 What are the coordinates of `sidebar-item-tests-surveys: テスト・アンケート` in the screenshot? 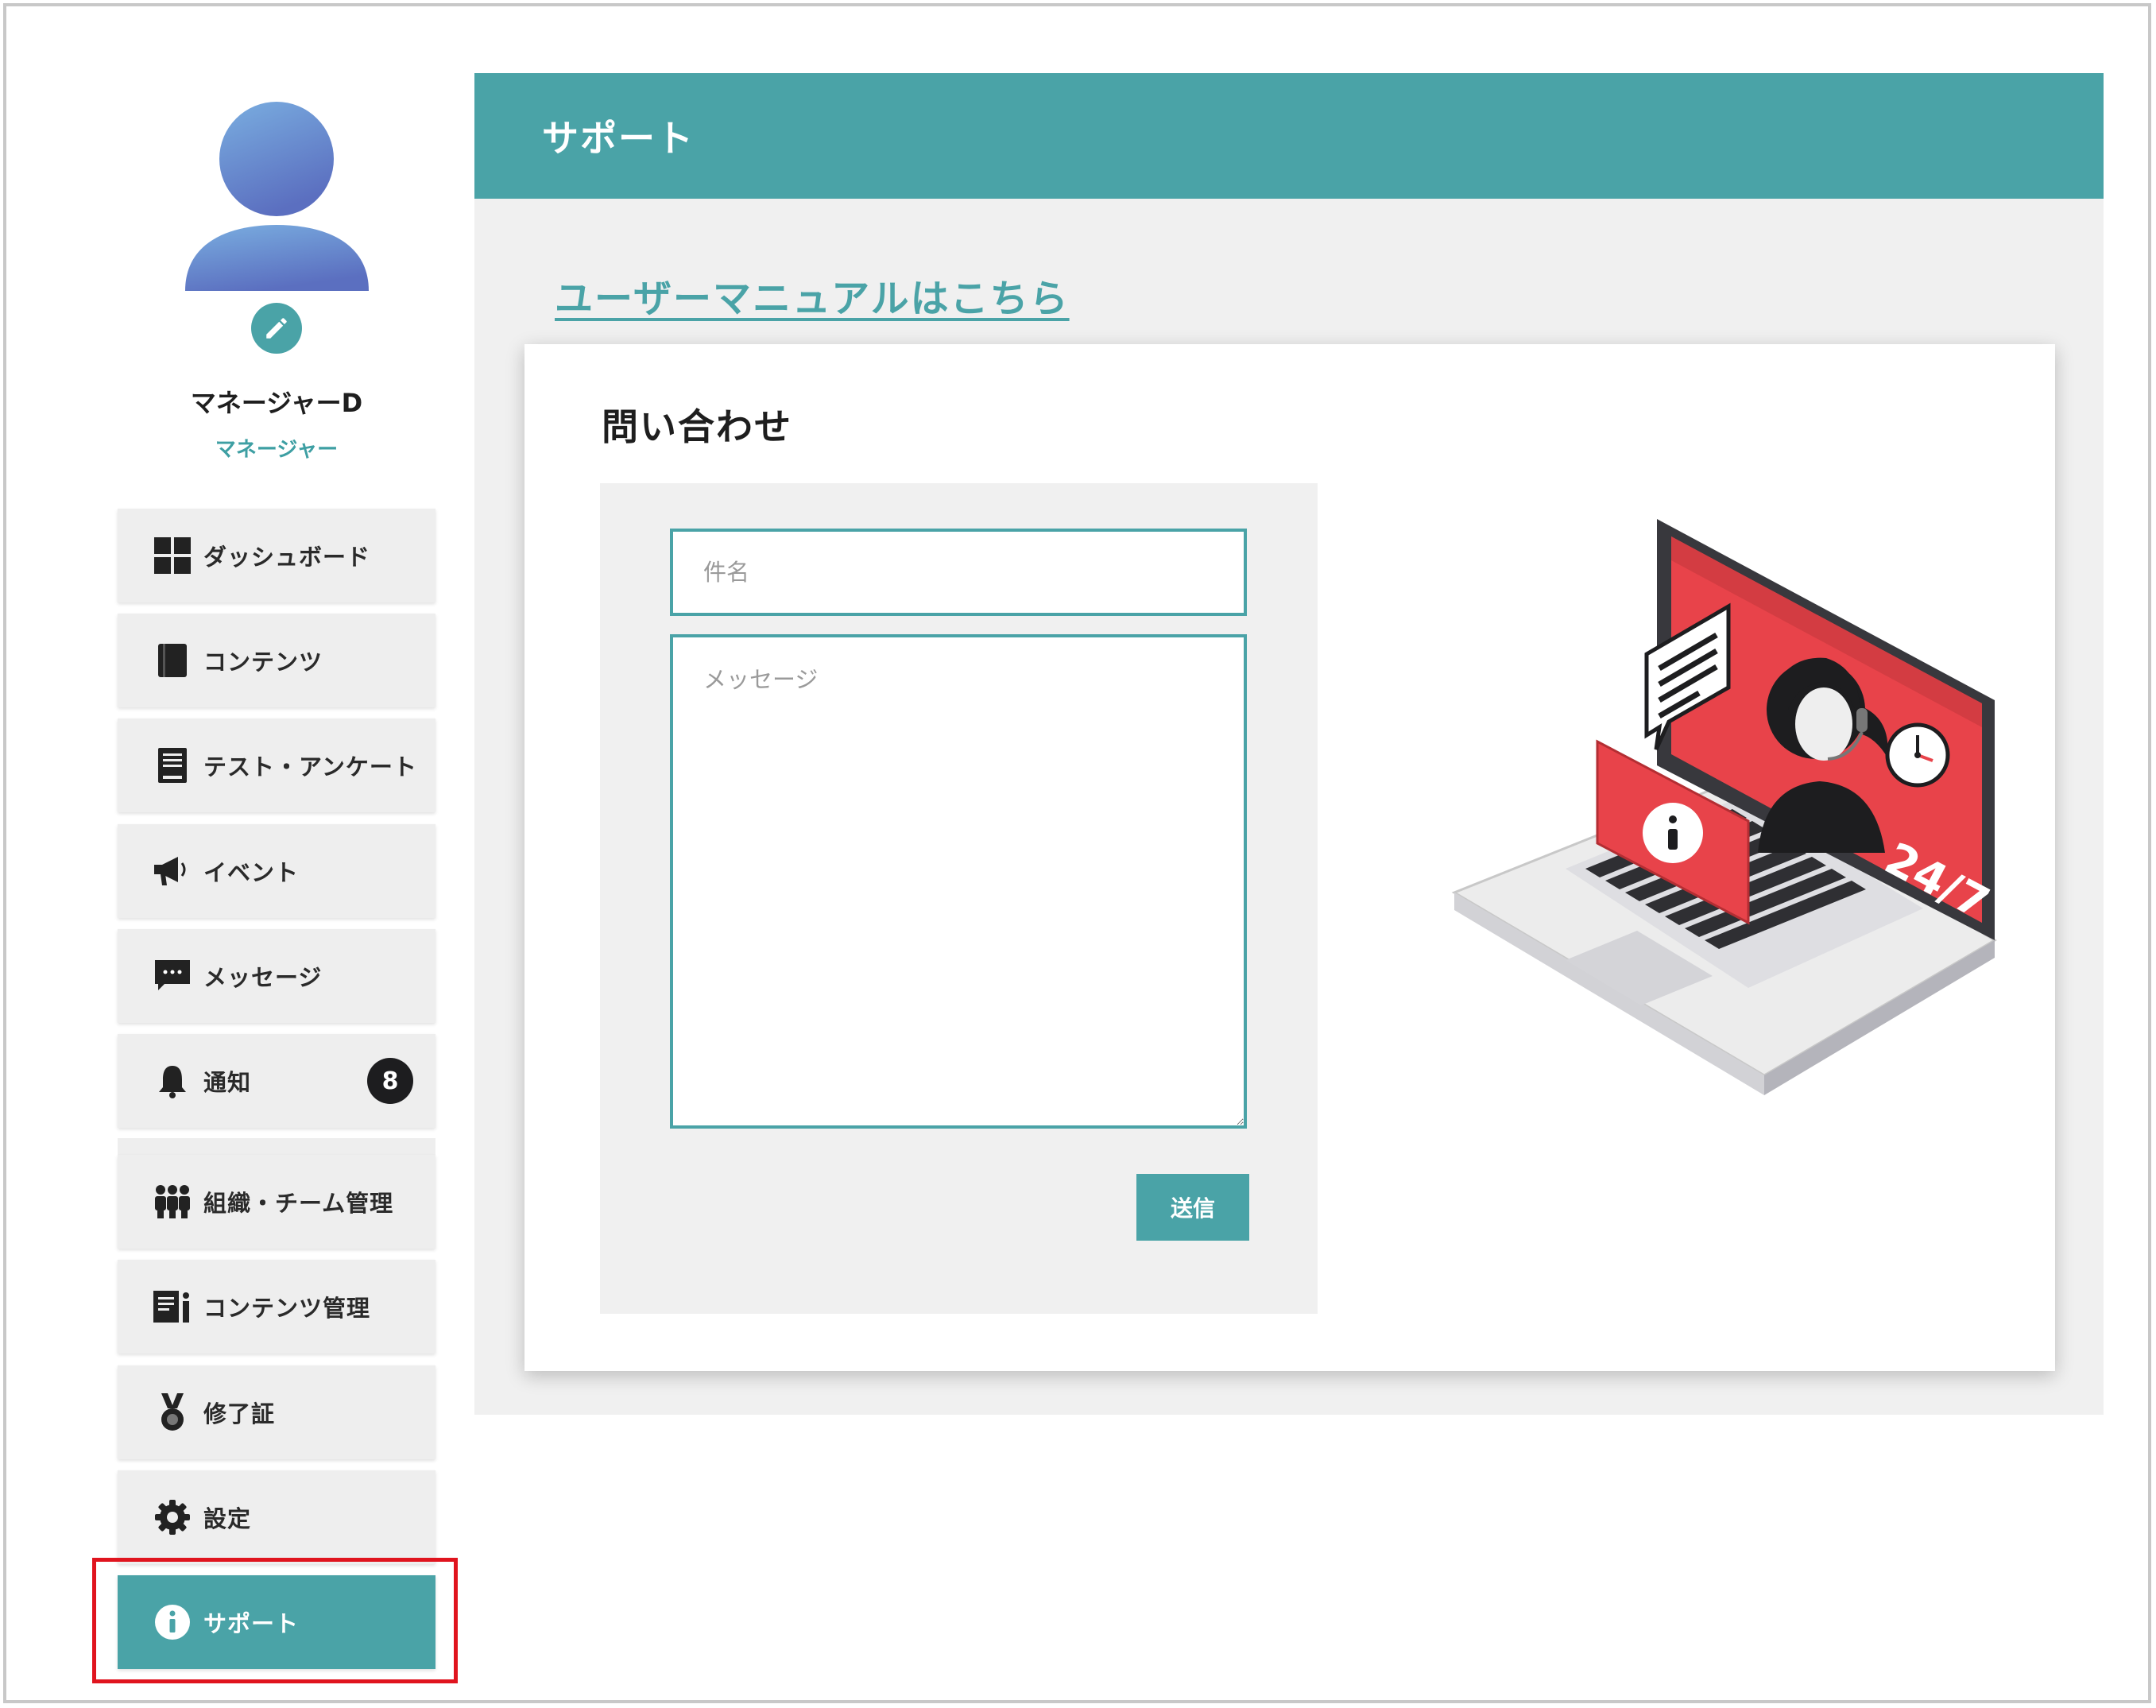 It's located at (276, 765).